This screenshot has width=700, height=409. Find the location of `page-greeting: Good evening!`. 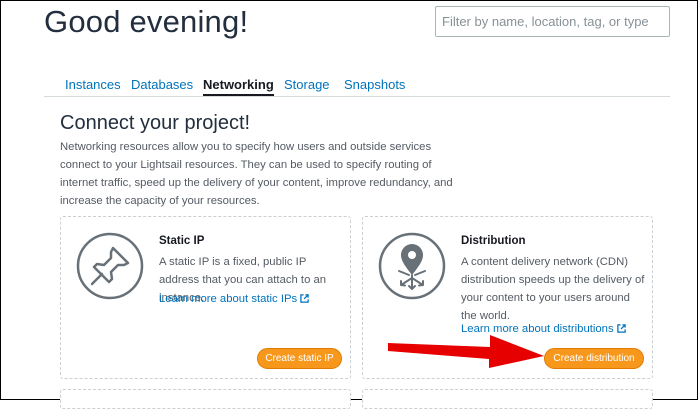

page-greeting: Good evening! is located at coordinates (146, 21).